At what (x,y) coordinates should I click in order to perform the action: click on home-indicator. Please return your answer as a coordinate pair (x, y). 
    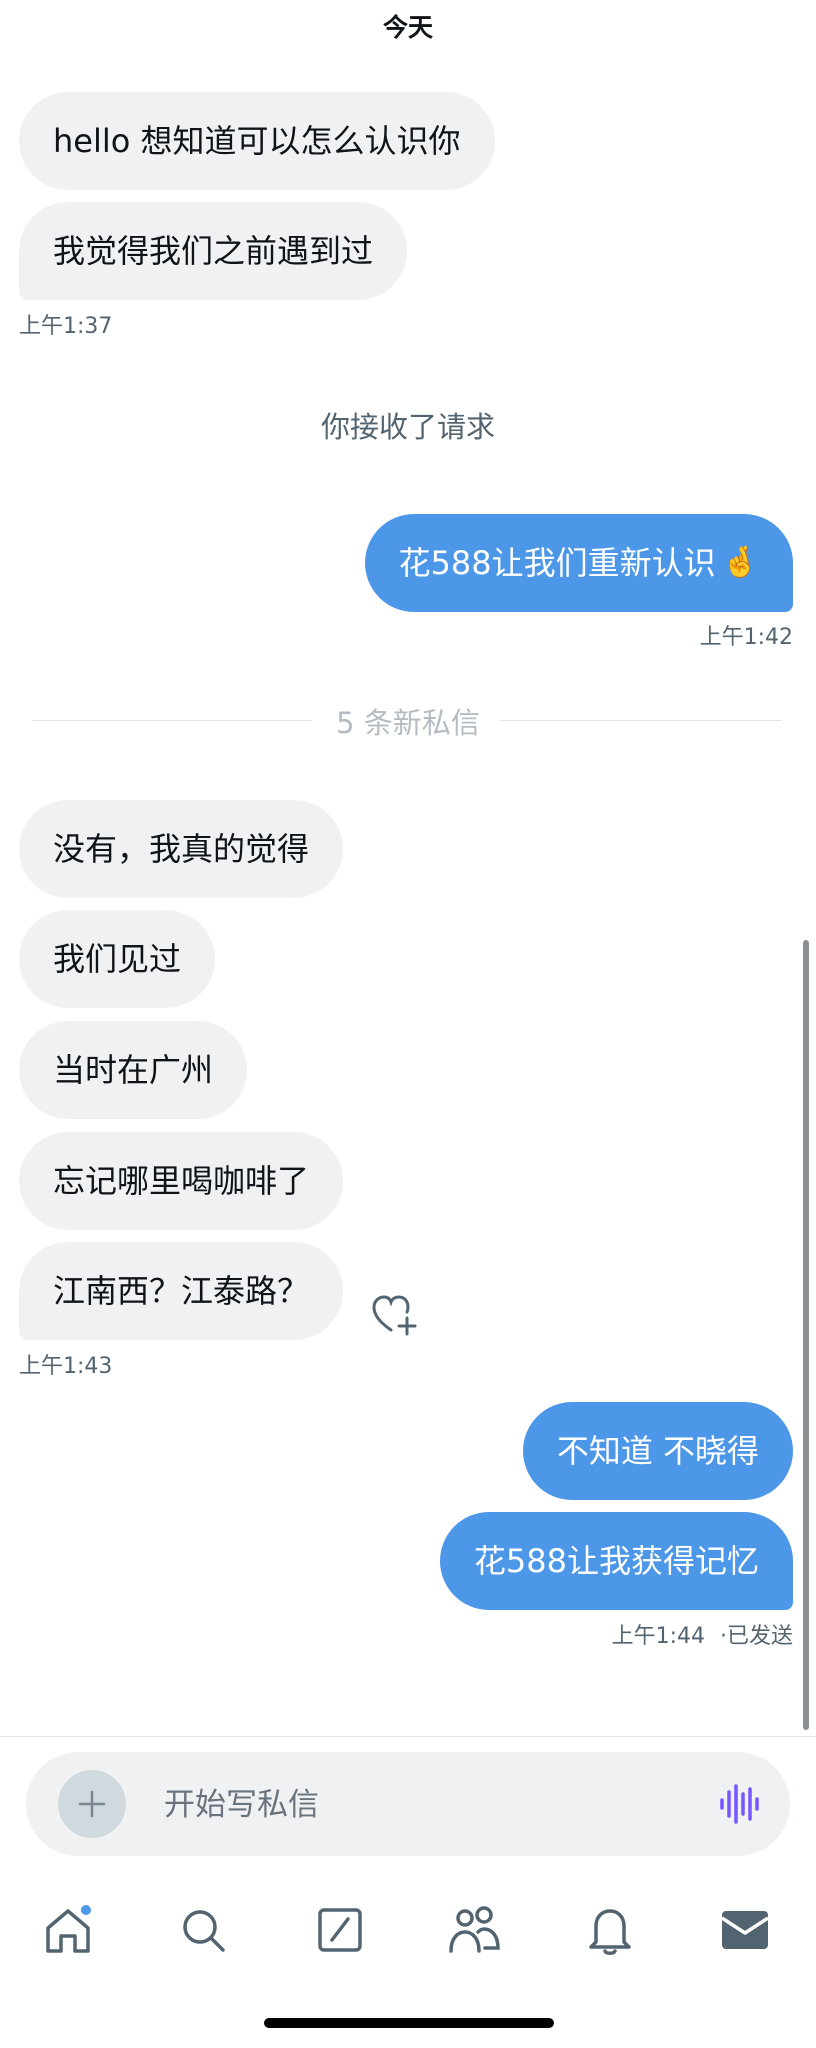
    Looking at the image, I should click on (409, 2023).